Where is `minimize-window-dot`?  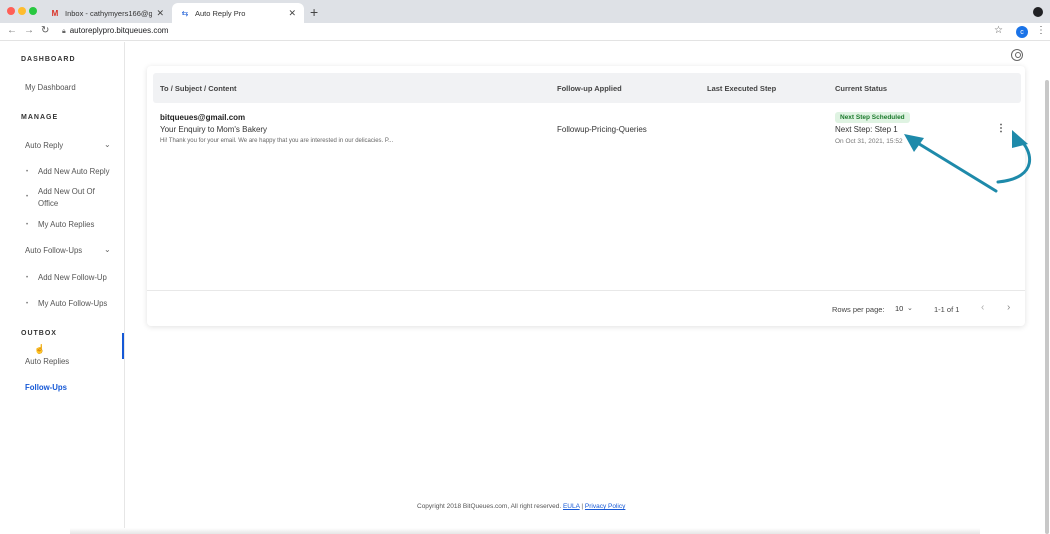 minimize-window-dot is located at coordinates (22, 11).